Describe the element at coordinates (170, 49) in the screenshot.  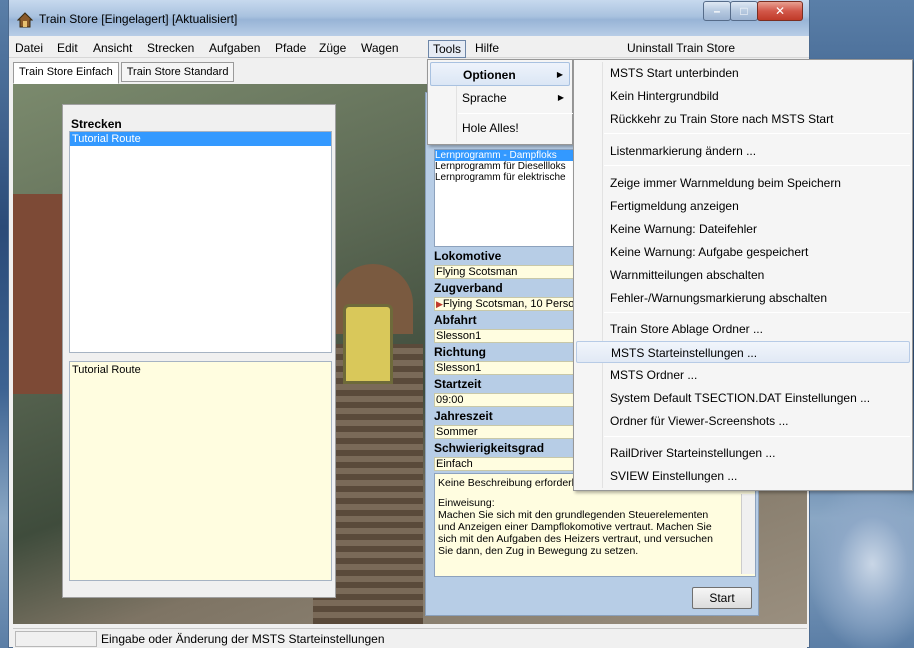
I see `menu-strecken: Strecken` at that location.